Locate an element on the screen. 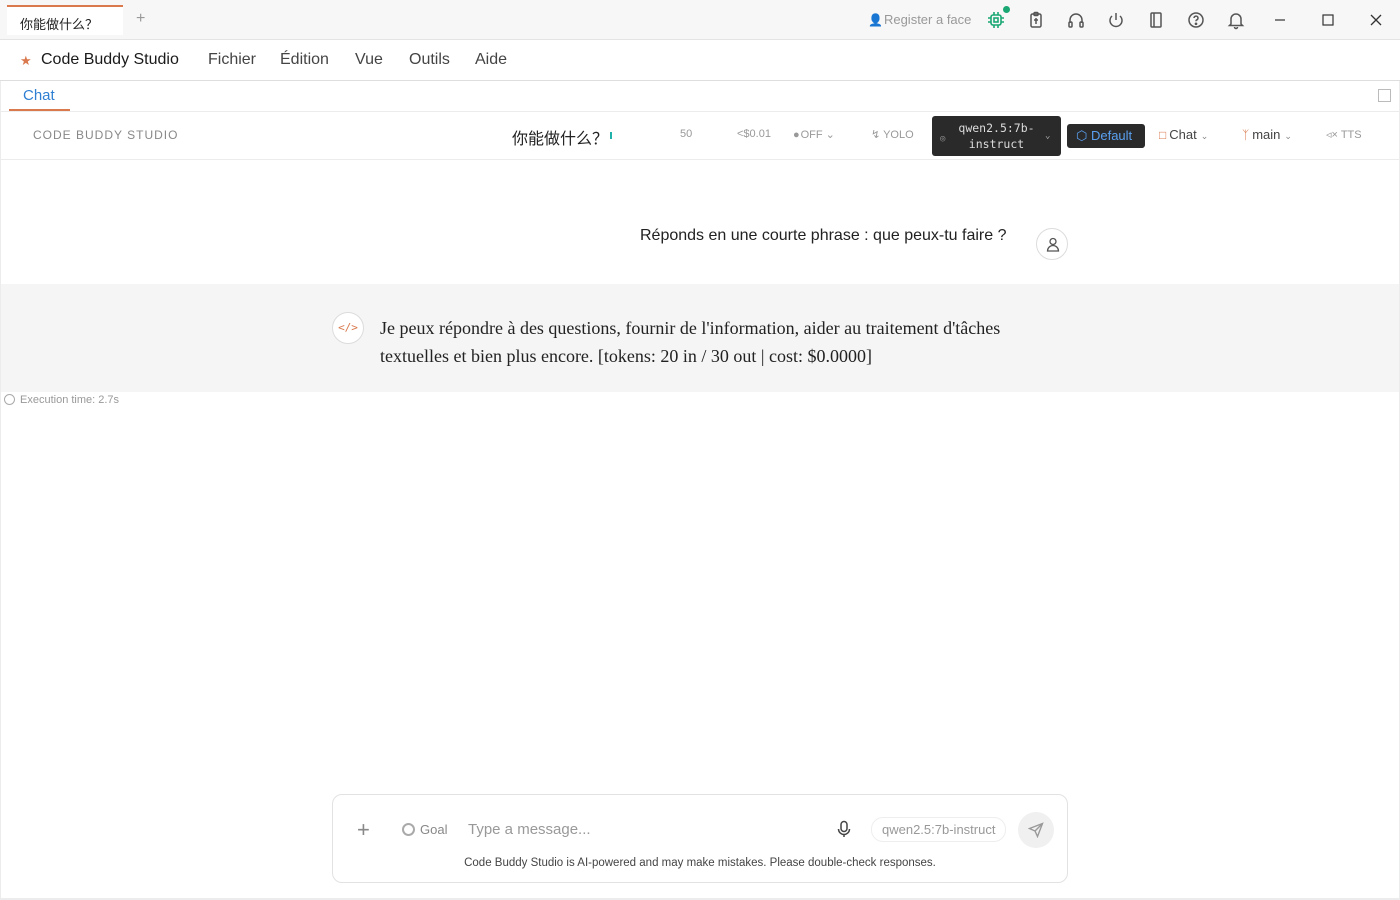 This screenshot has width=1400, height=900. menu-fichier: Fichier is located at coordinates (232, 60).